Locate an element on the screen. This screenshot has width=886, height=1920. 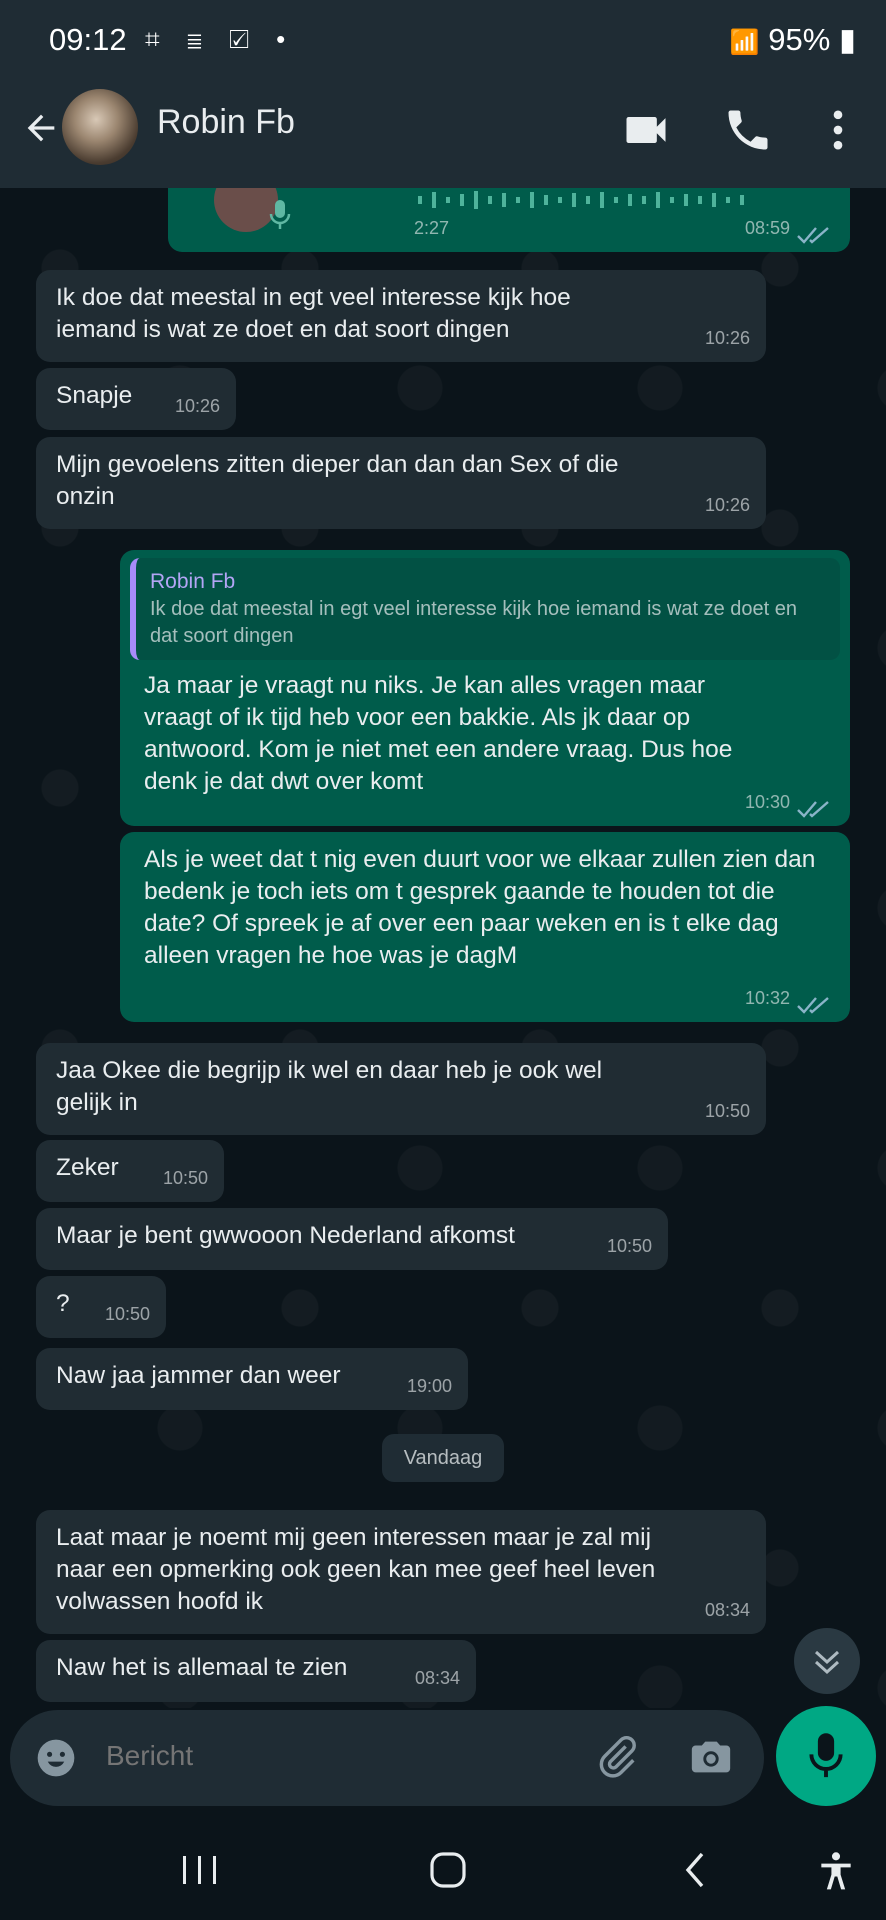
message-time: 10:30 is located at coordinates (767, 802).